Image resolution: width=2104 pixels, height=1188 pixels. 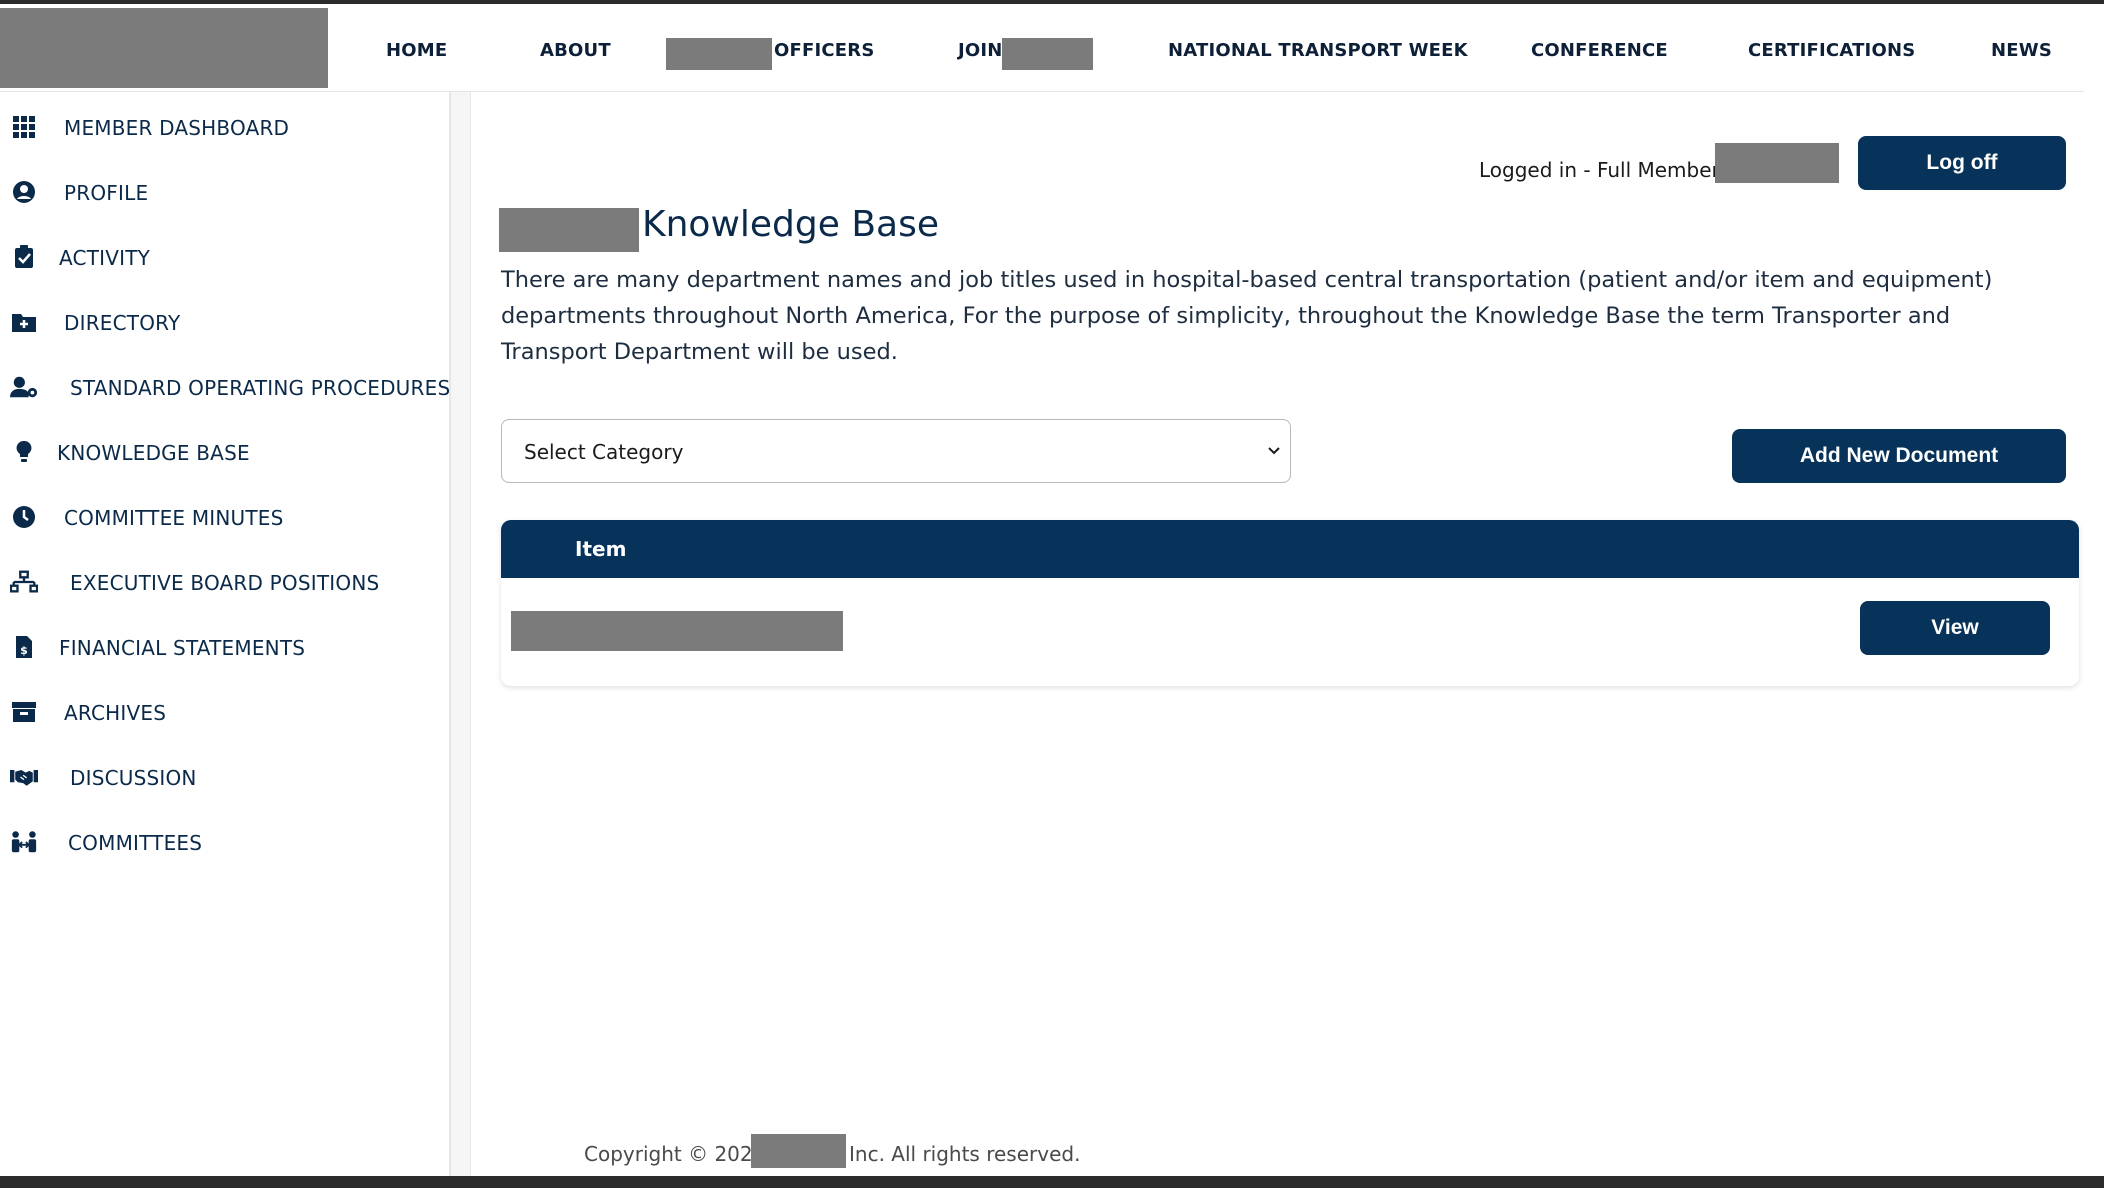 I want to click on view-button: View, so click(x=1955, y=628).